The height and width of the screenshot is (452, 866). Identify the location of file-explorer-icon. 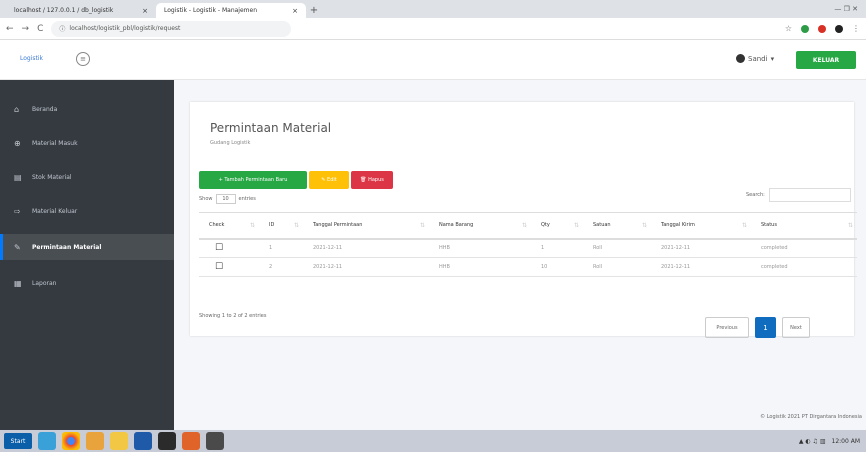
(119, 441).